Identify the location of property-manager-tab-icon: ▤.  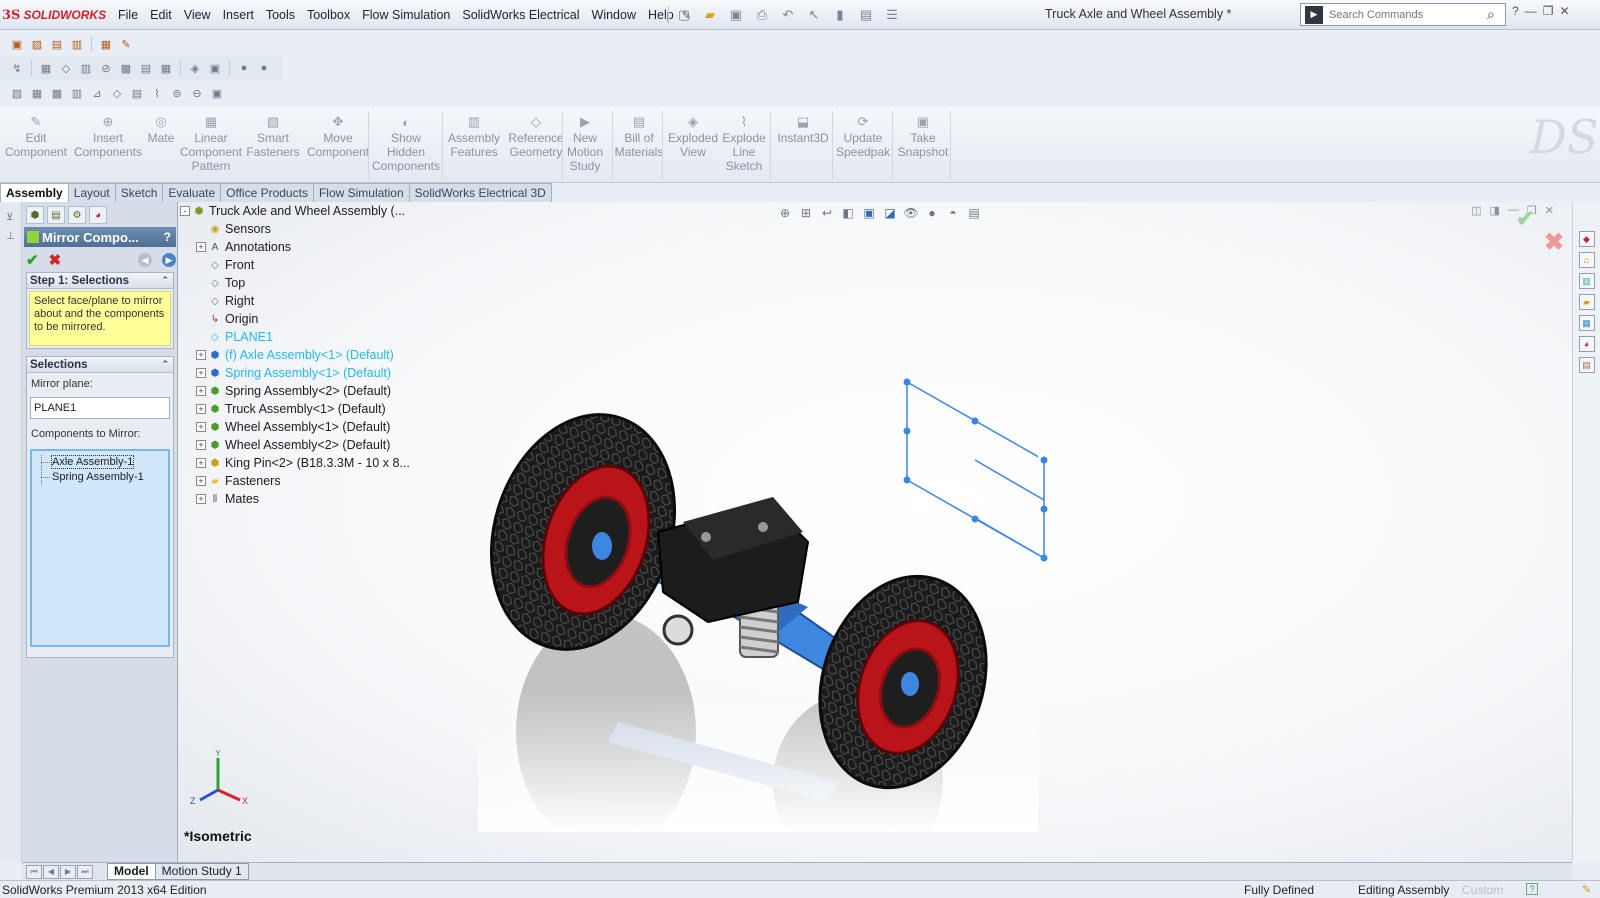
(56, 215).